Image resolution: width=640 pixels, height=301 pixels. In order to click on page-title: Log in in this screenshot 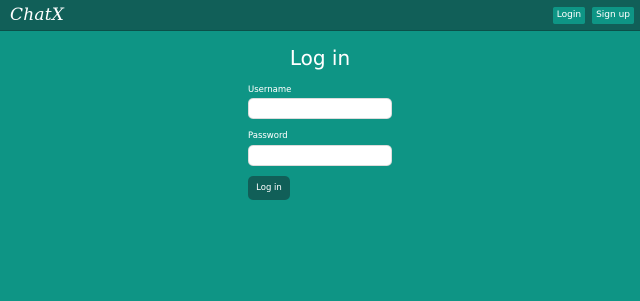, I will do `click(320, 58)`.